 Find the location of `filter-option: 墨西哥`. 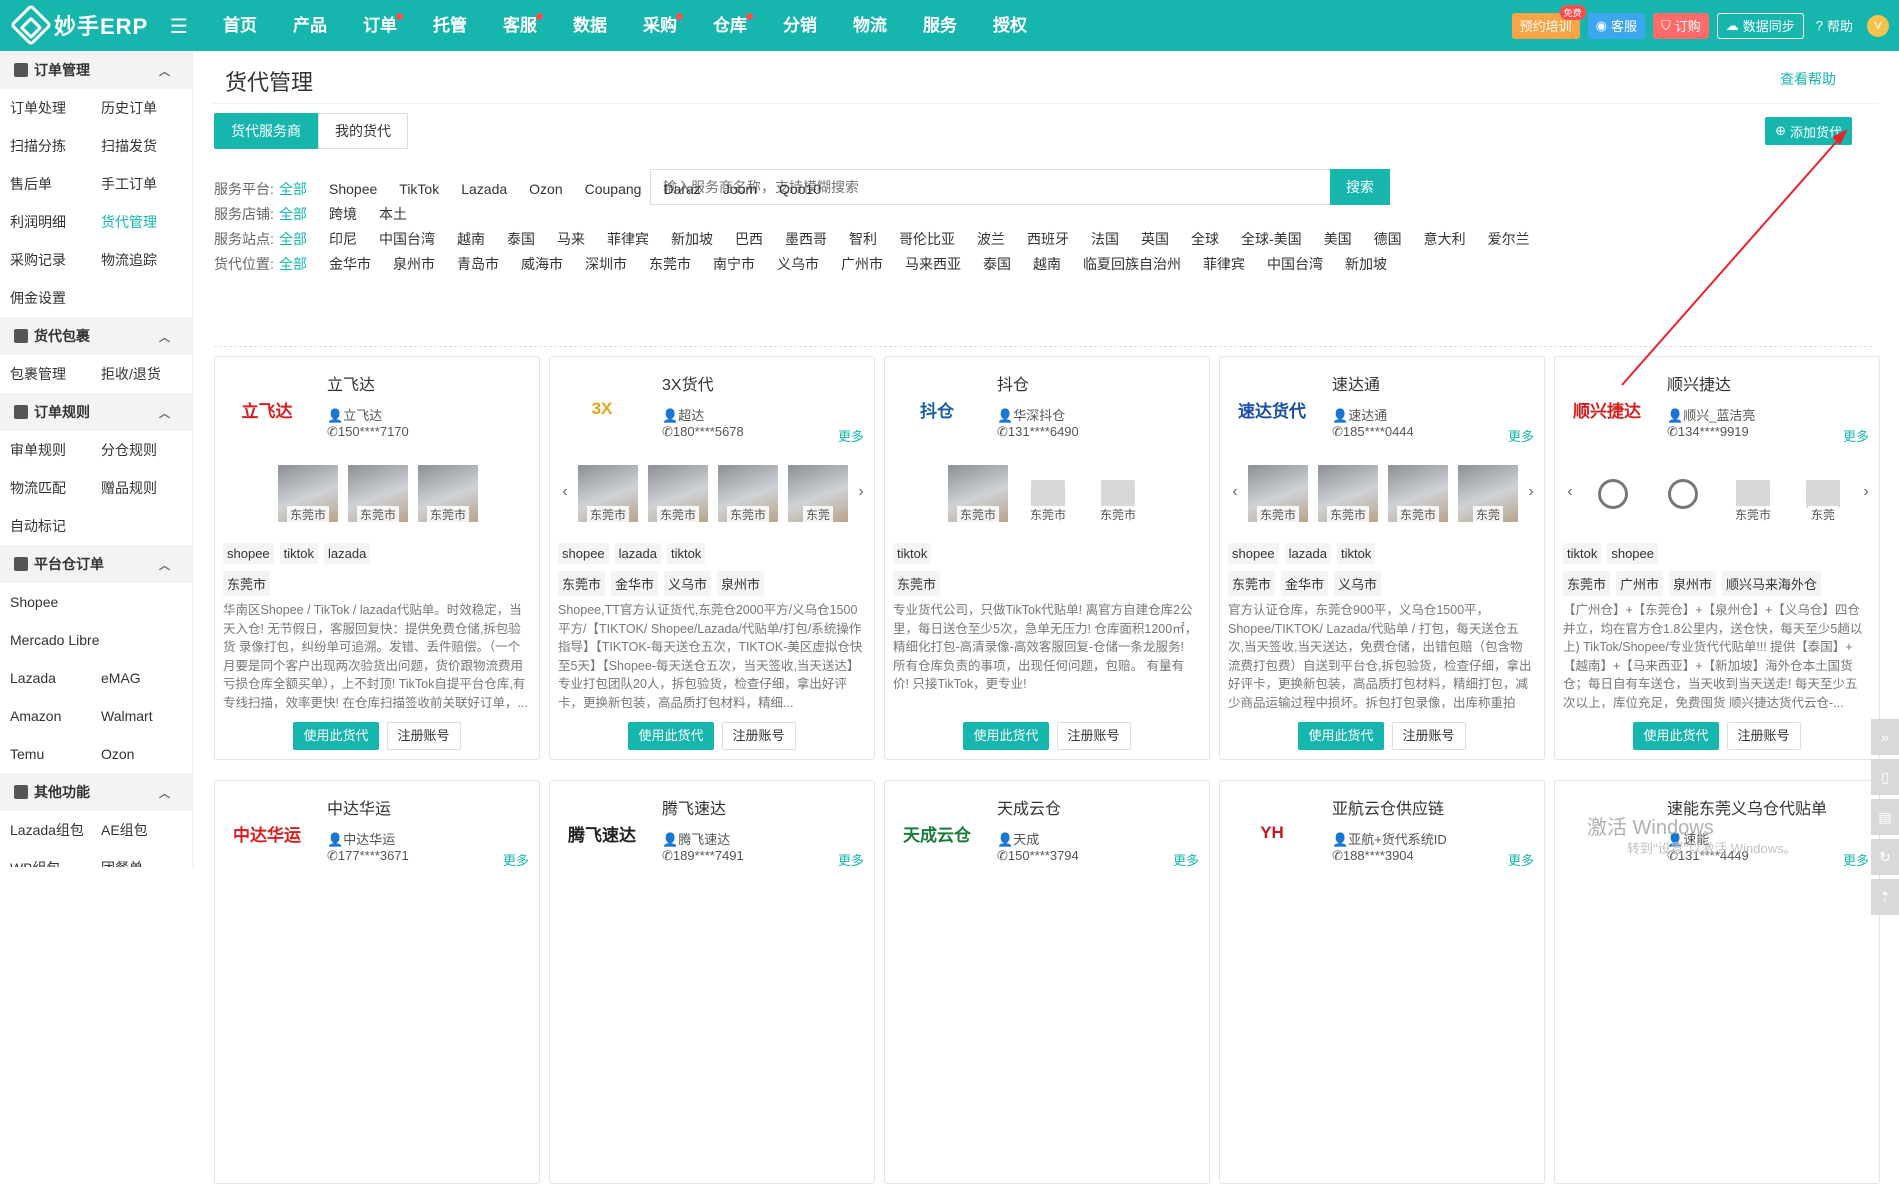

filter-option: 墨西哥 is located at coordinates (806, 239).